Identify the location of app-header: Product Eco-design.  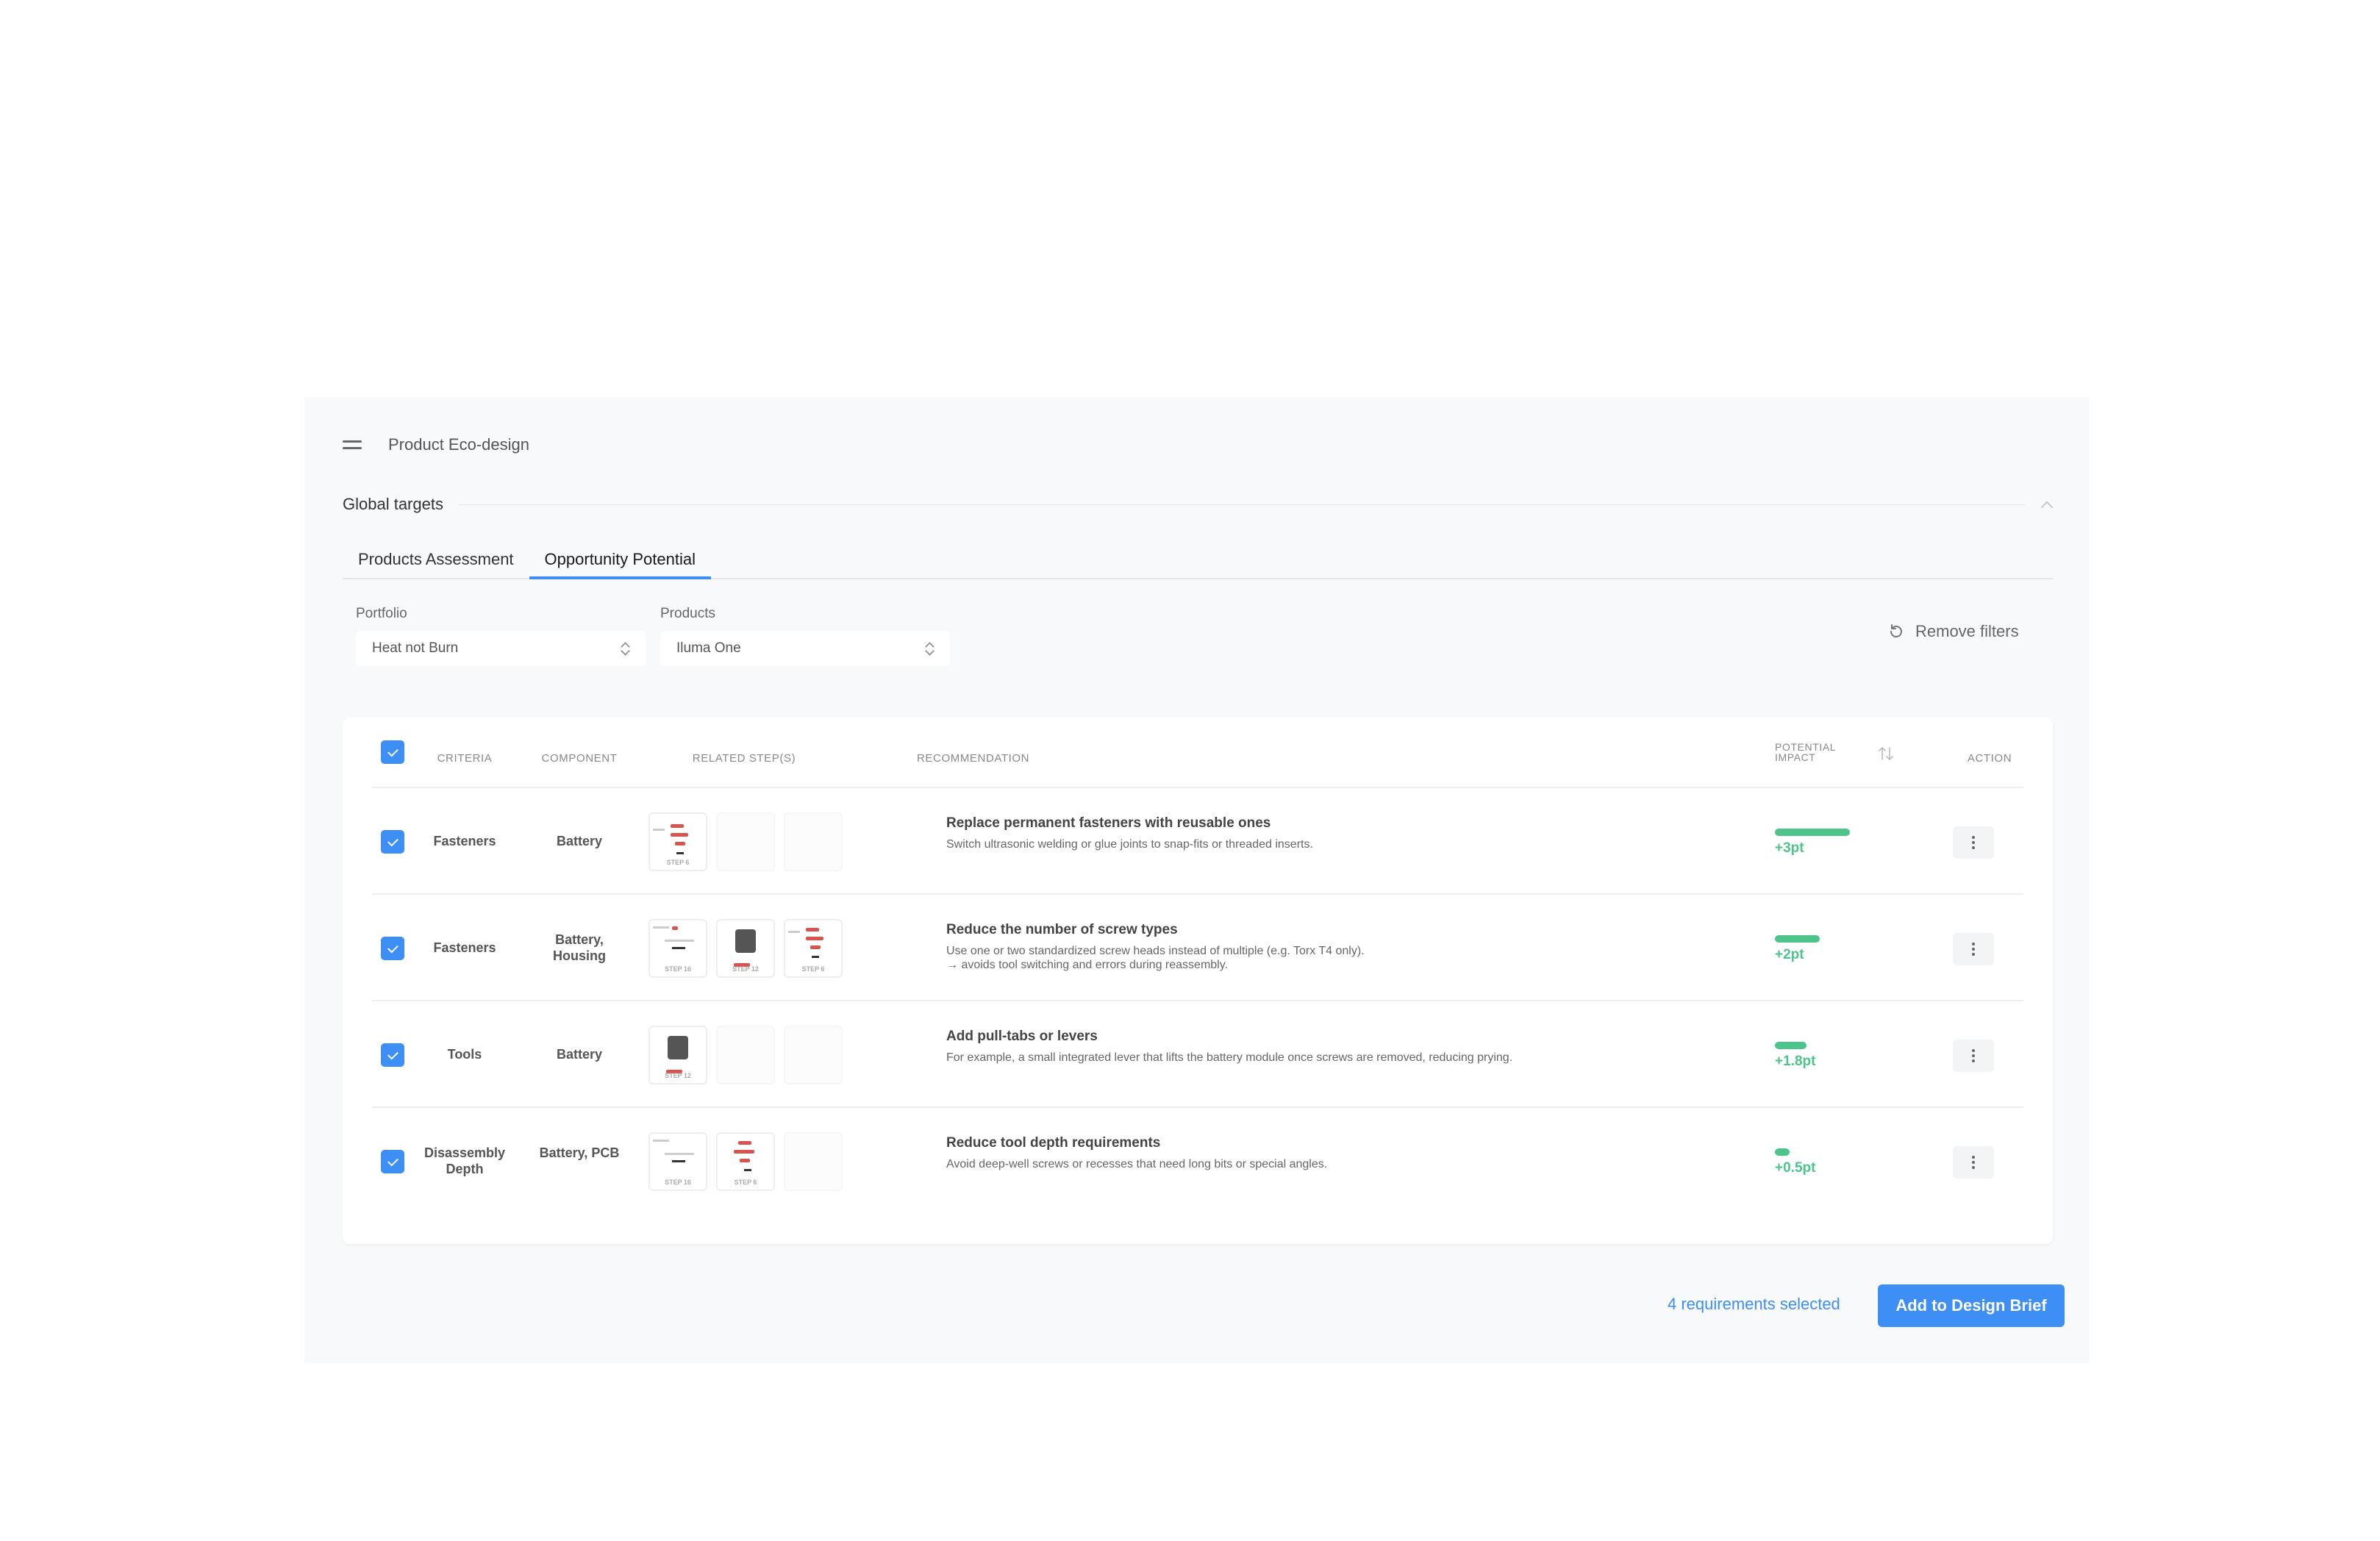
(436, 445).